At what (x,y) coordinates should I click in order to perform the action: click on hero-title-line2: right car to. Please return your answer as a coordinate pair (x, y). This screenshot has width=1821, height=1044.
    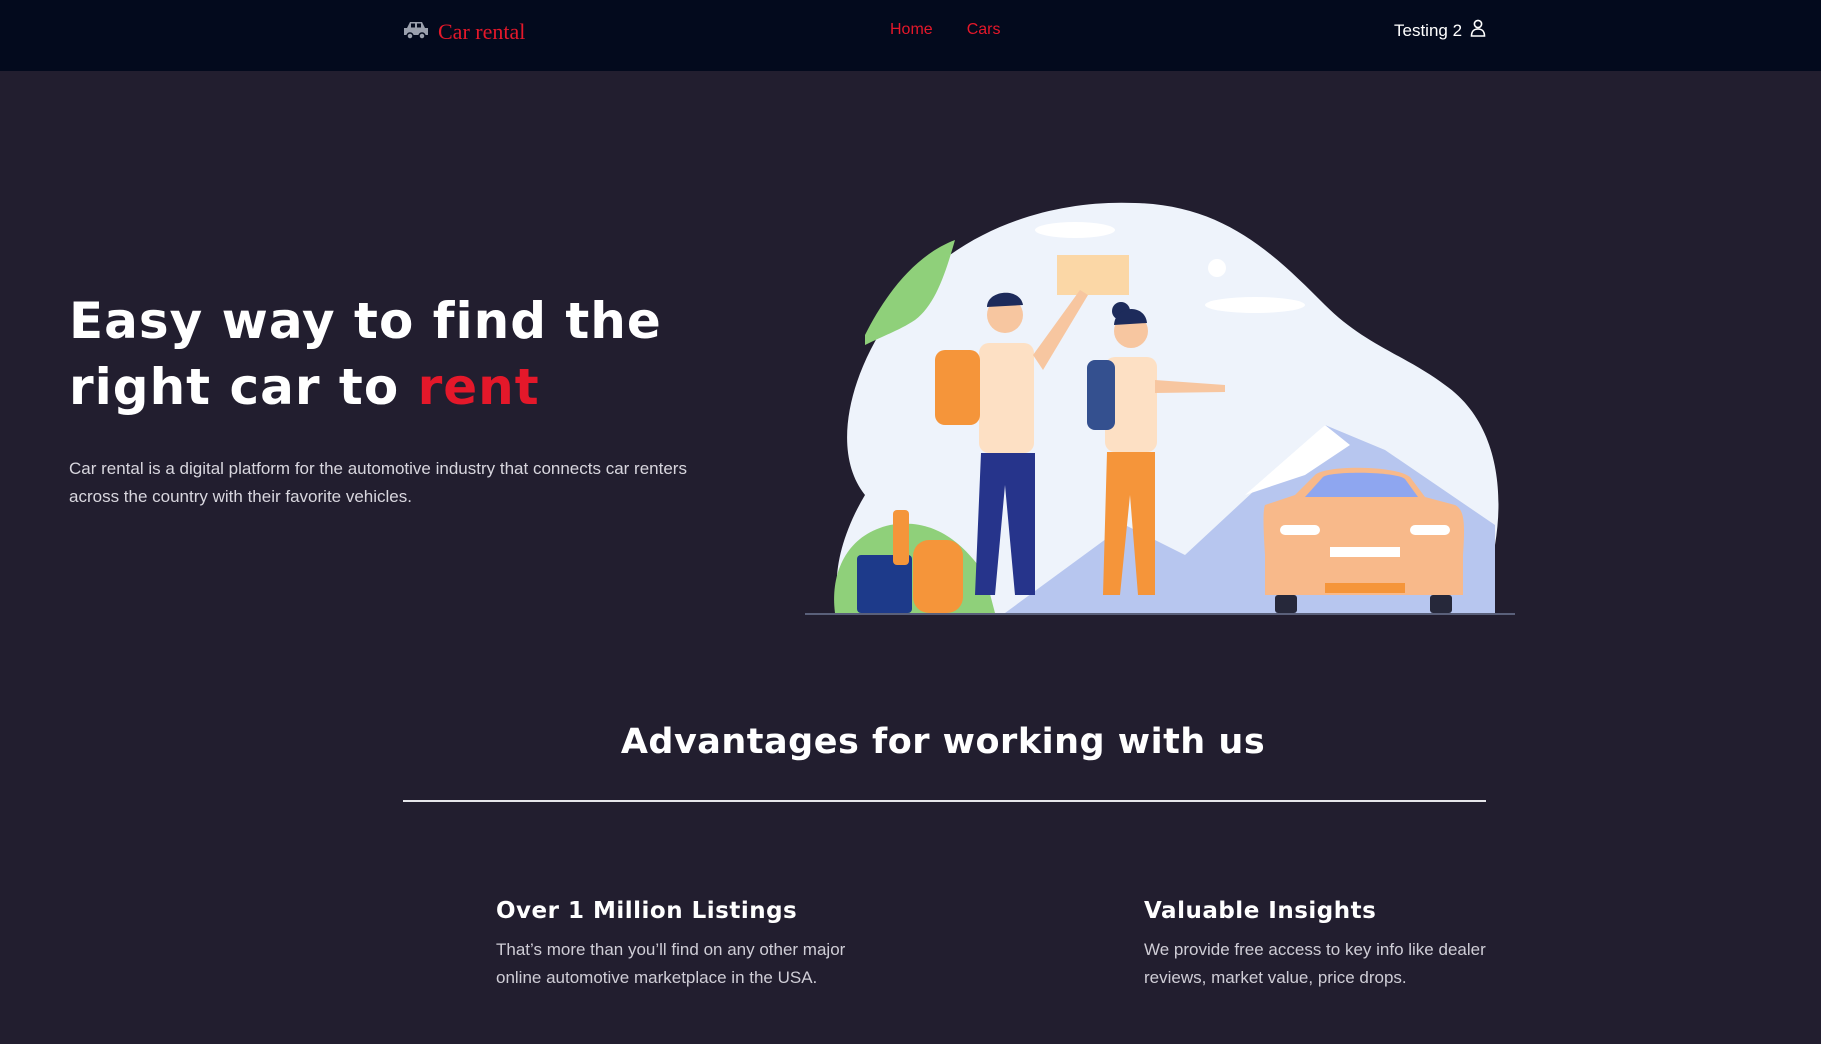
    Looking at the image, I should click on (243, 387).